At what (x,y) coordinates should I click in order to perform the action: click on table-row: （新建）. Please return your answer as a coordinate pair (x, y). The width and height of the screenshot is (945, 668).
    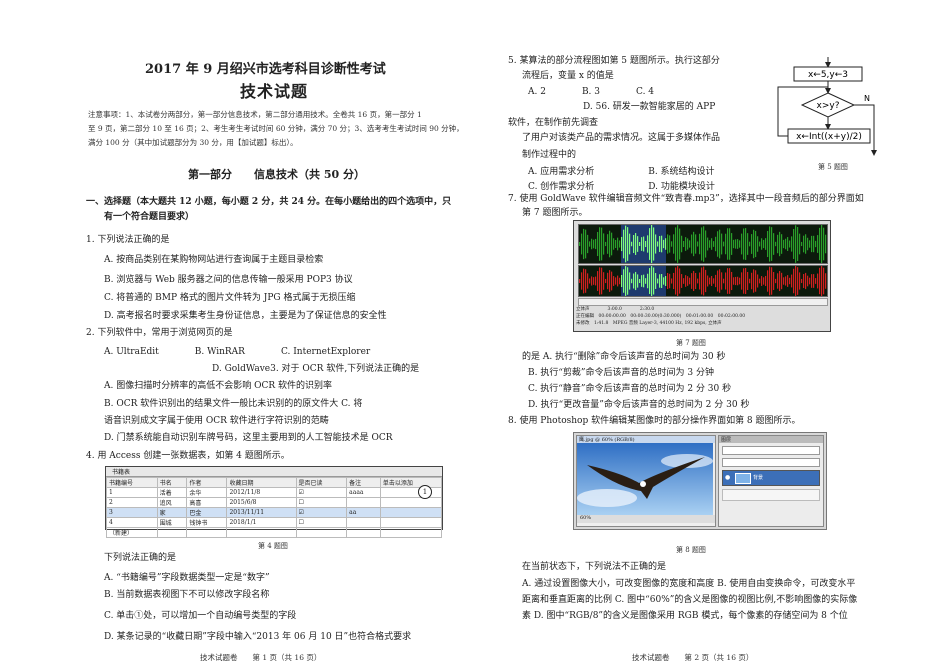
    Looking at the image, I should click on (274, 532).